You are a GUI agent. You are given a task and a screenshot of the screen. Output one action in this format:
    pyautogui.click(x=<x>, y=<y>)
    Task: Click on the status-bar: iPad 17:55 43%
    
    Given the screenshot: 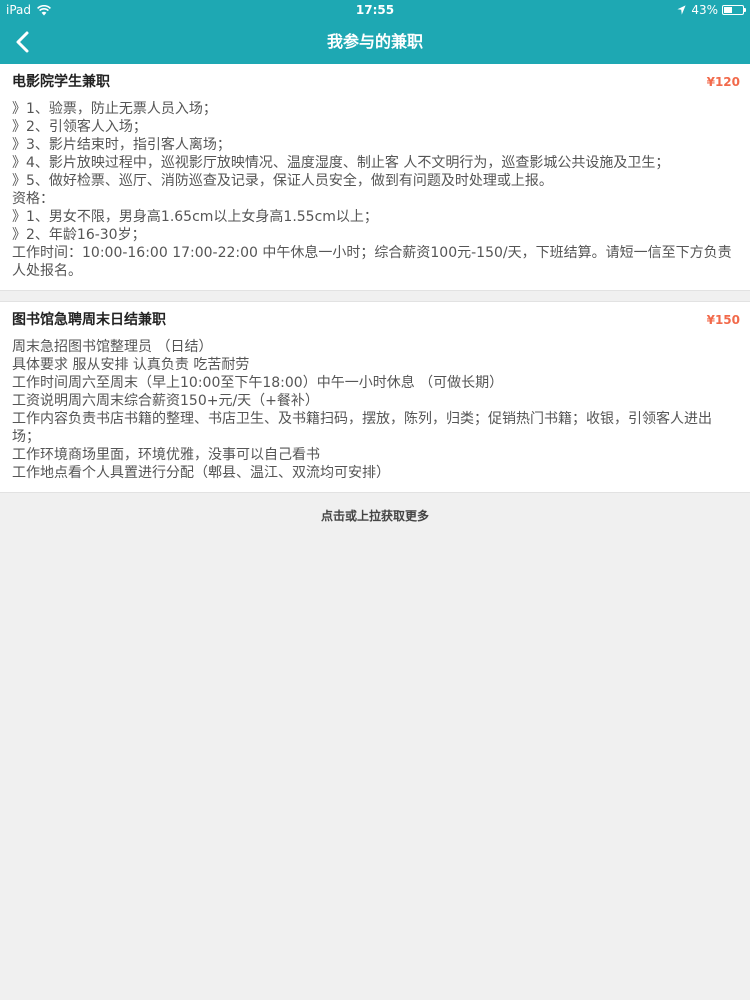 What is the action you would take?
    pyautogui.click(x=375, y=10)
    